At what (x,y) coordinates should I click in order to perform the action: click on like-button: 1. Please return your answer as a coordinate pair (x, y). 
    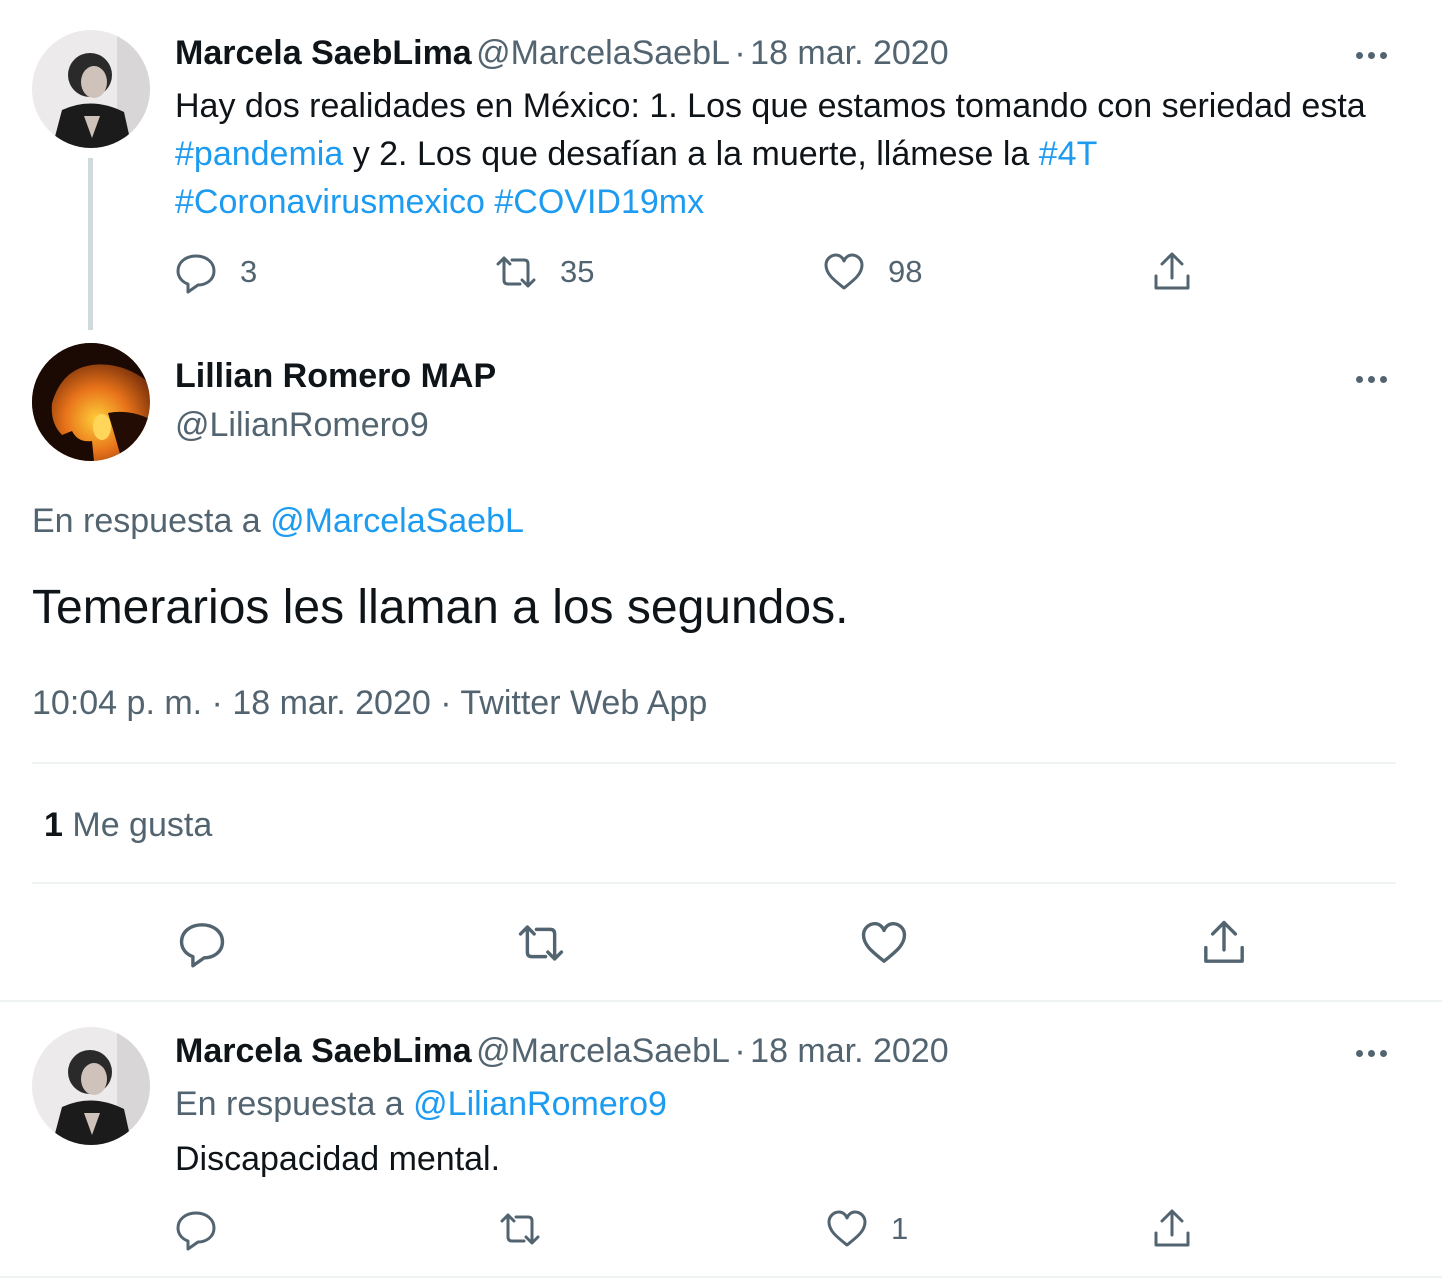
    Looking at the image, I should click on (866, 1229).